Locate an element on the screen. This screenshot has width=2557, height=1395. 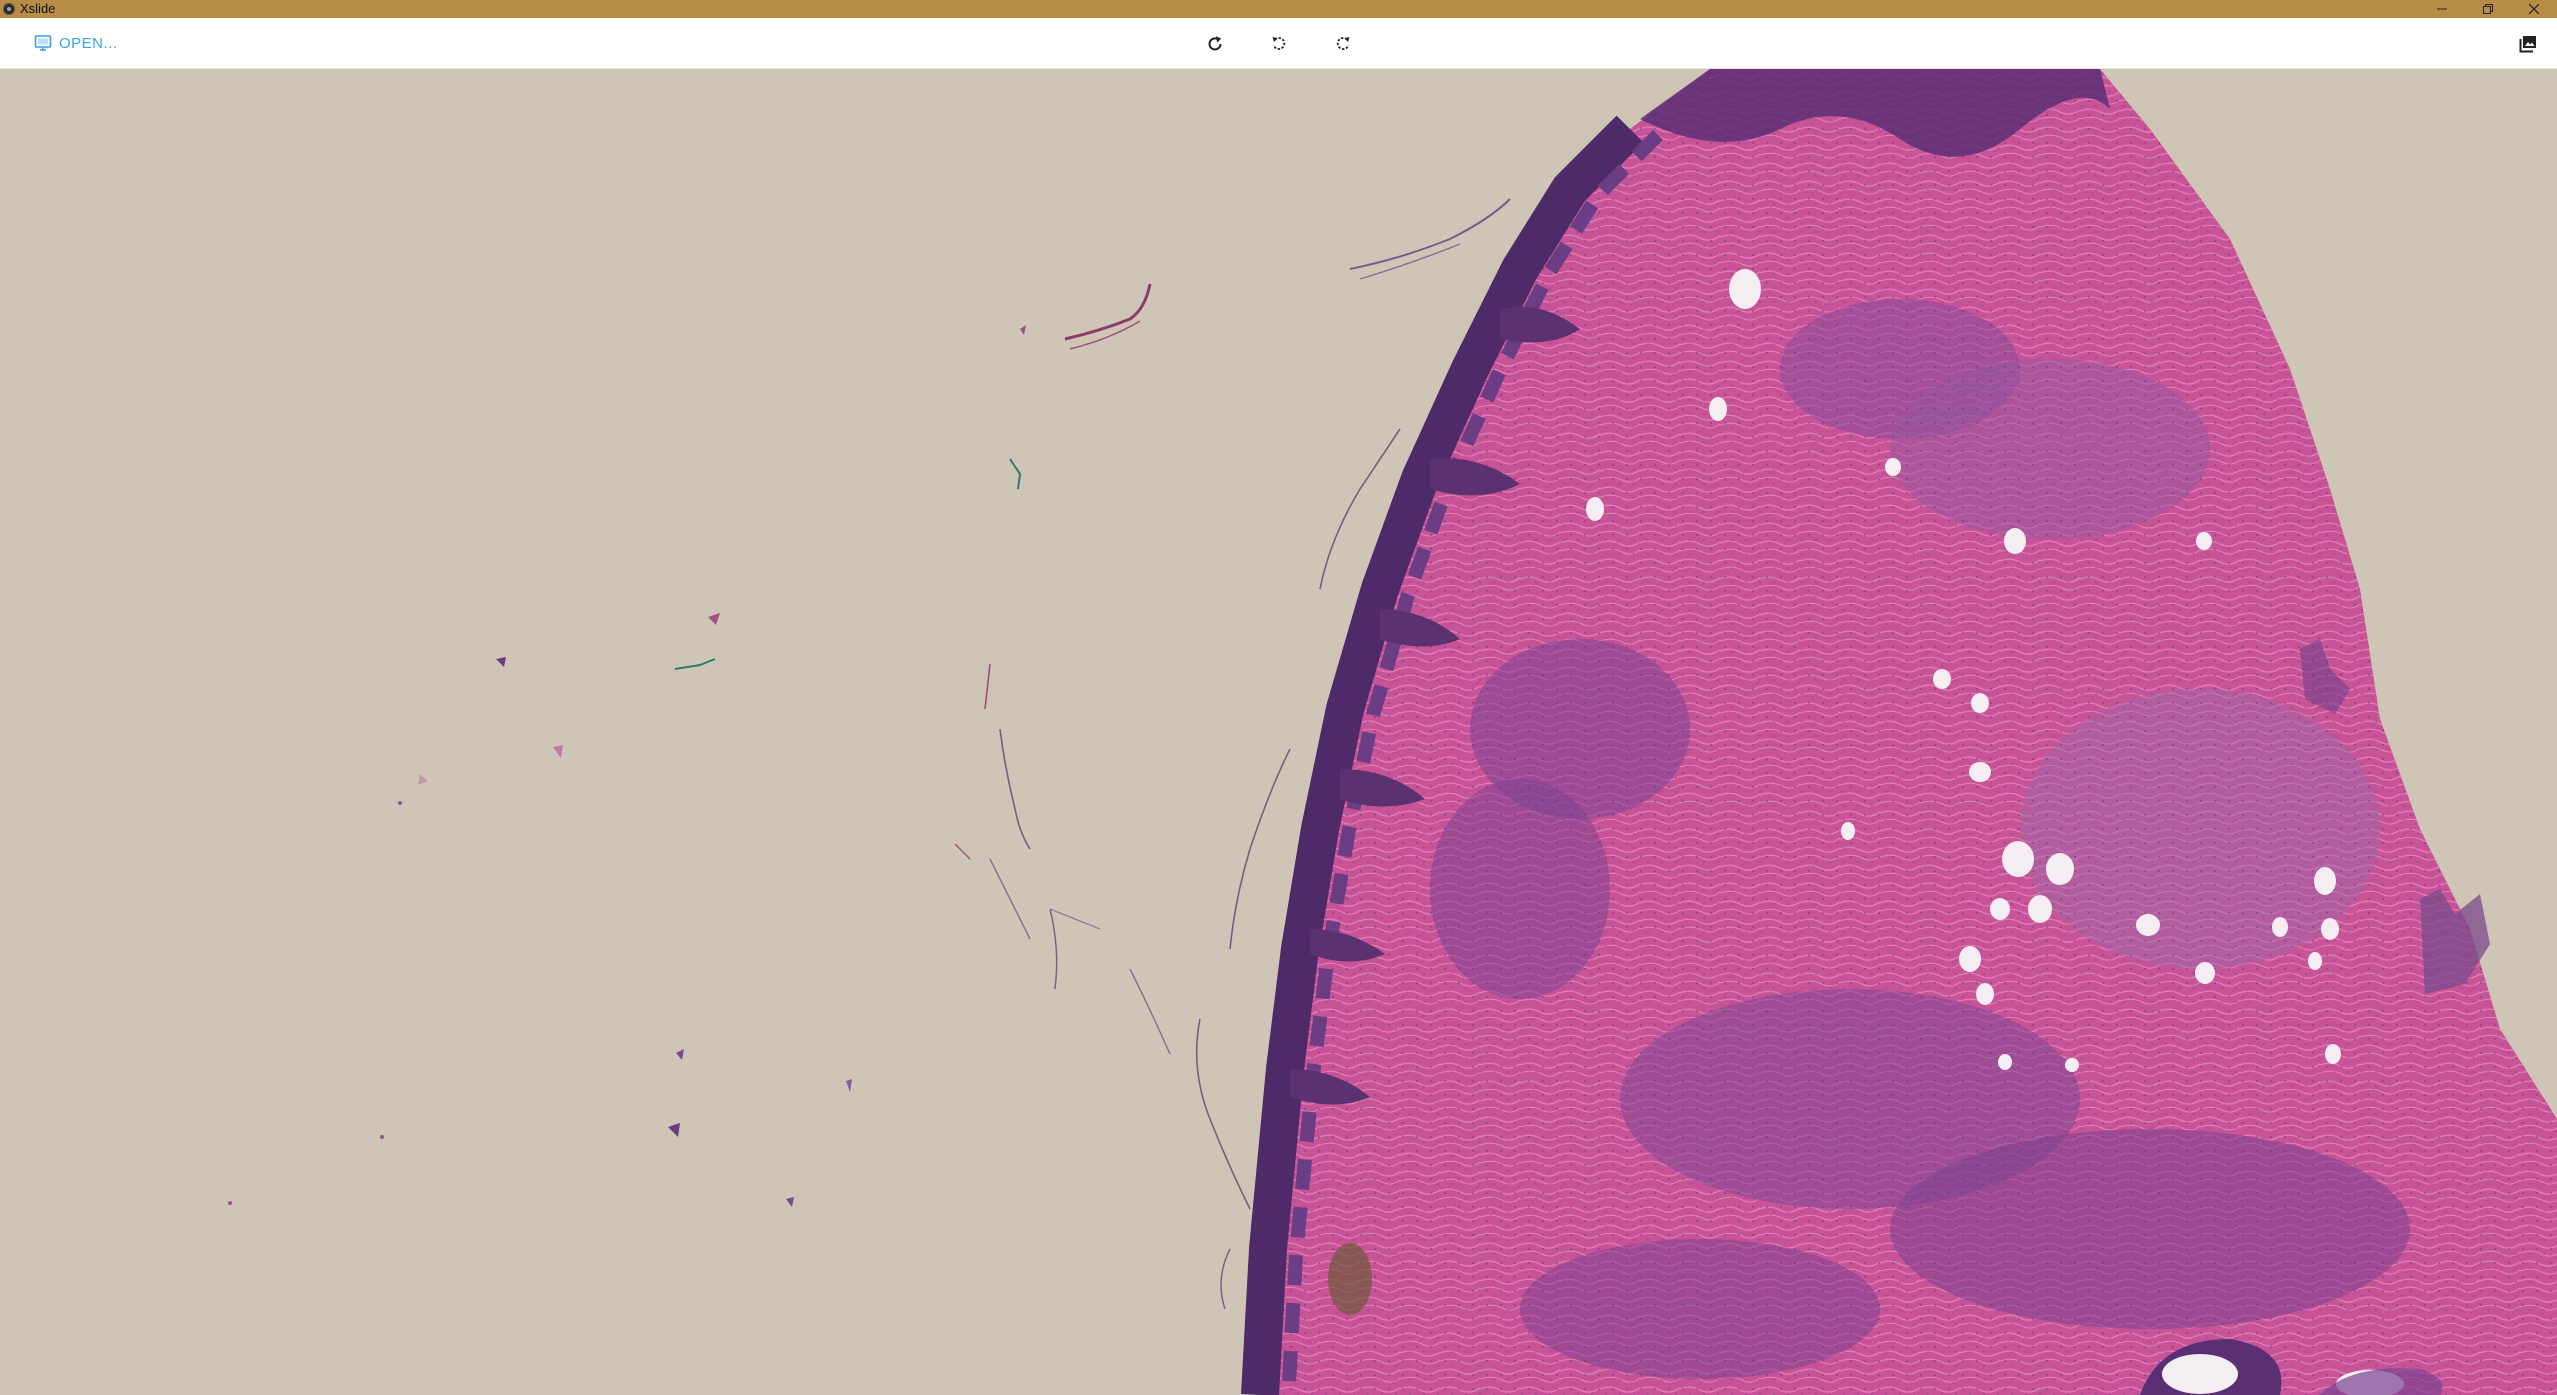
restore-button is located at coordinates (2488, 9).